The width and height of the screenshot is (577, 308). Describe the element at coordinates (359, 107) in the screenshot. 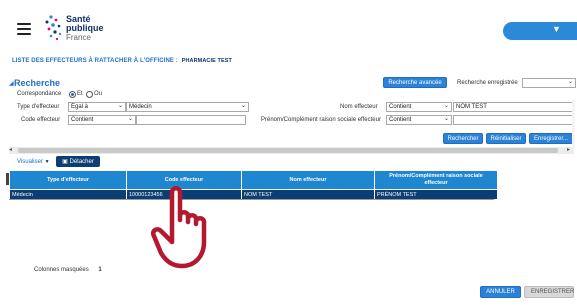

I see `nom-effecteur-label: Nom effecteur` at that location.